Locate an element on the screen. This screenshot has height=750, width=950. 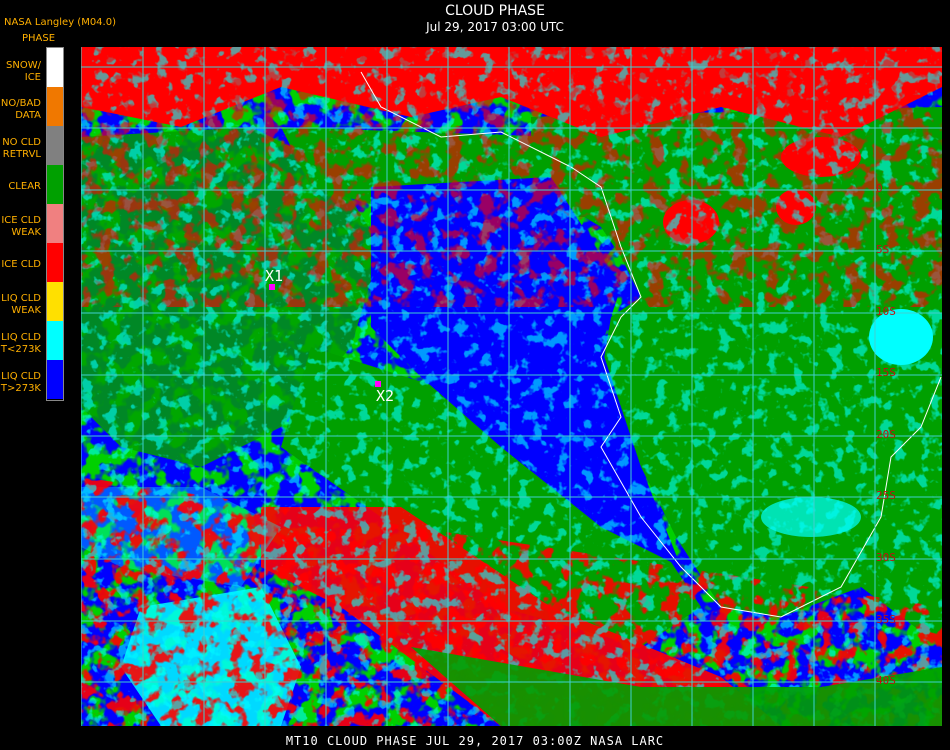
legend-label-liq-cld-weak: LIQ CLD WEAK is located at coordinates (21, 304).